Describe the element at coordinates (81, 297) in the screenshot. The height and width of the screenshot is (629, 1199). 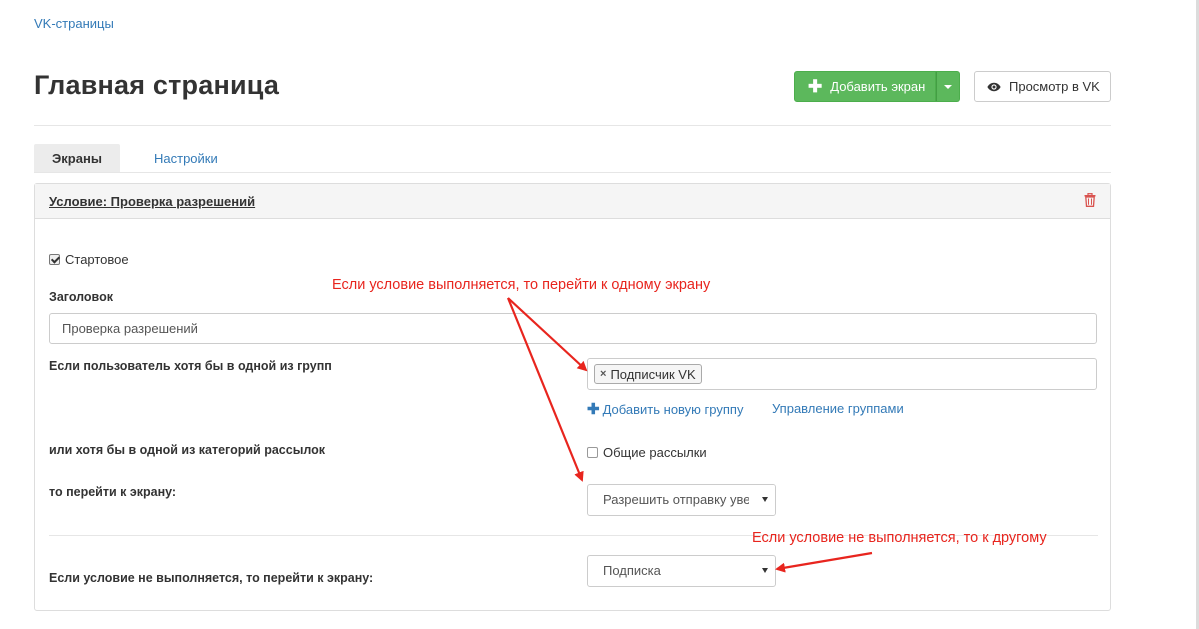
I see `heading-label: Заголовок` at that location.